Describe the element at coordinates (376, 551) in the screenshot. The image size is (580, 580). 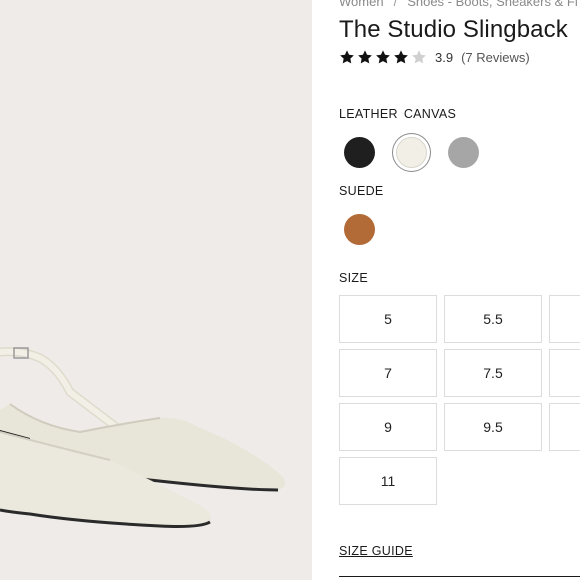
I see `size-guide-link: SIZE GUIDE` at that location.